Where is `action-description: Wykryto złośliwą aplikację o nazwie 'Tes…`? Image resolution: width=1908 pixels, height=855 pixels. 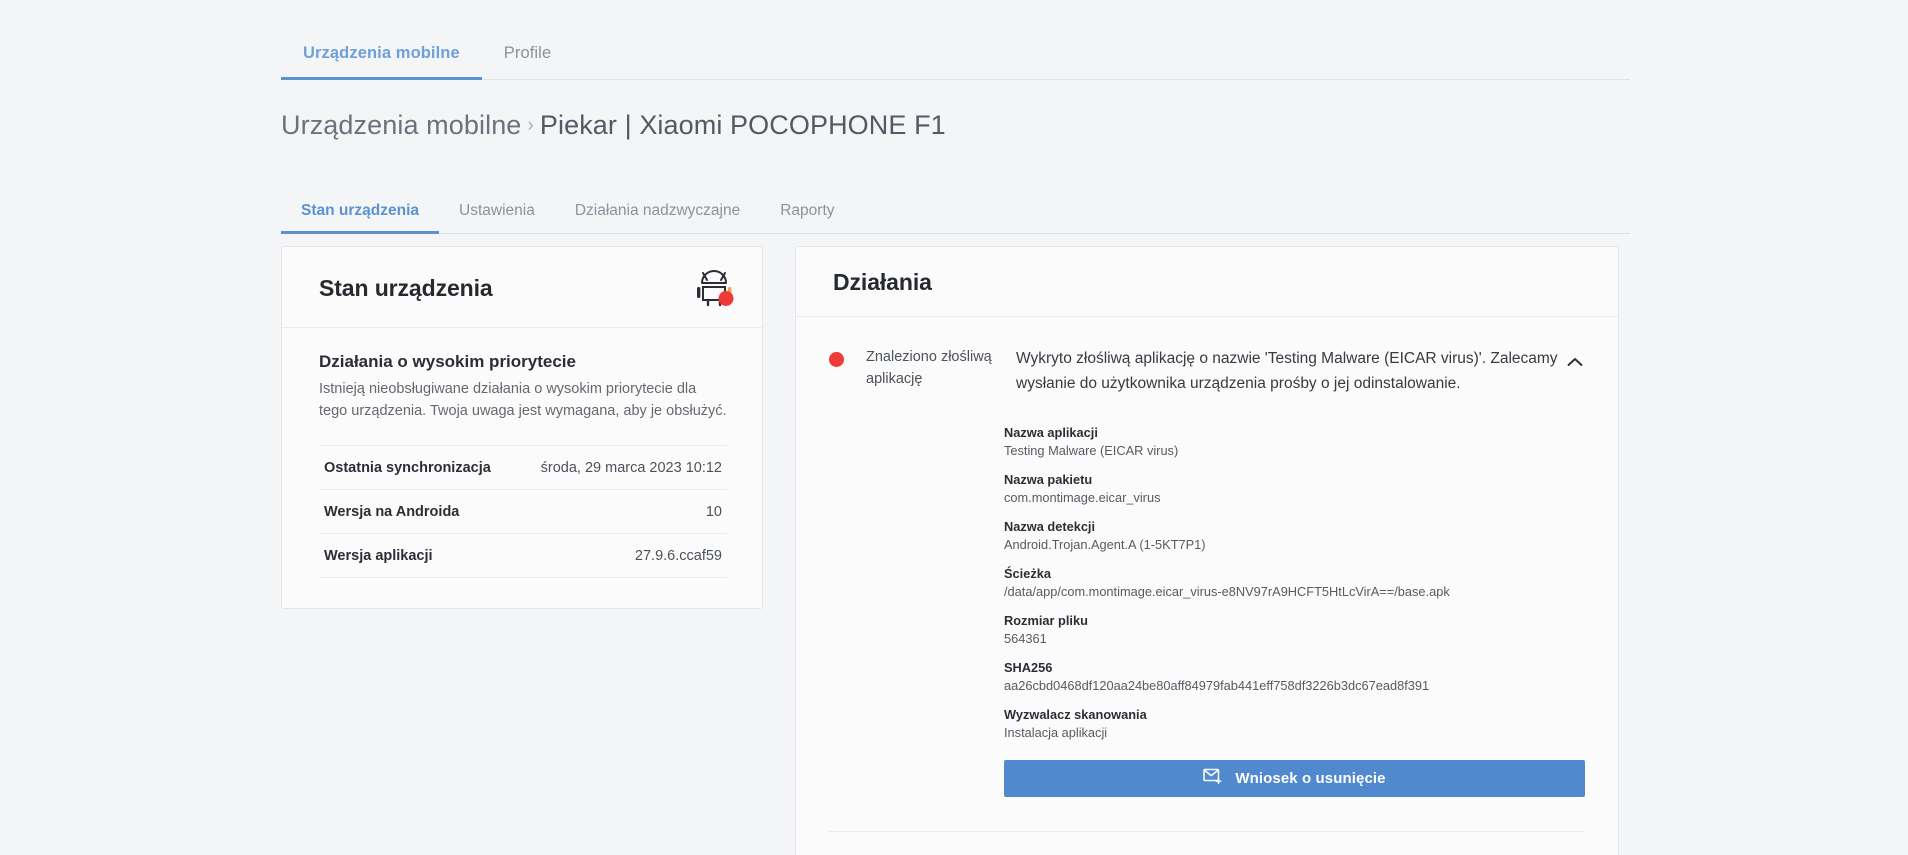 action-description: Wykryto złośliwą aplikację o nazwie 'Tes… is located at coordinates (1287, 371).